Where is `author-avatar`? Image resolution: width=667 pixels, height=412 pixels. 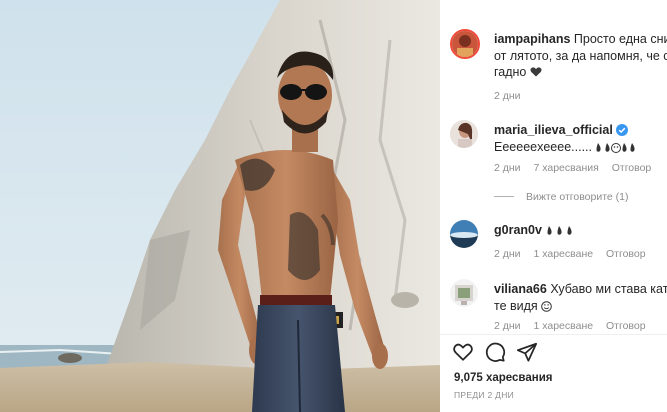
author-avatar is located at coordinates (465, 44).